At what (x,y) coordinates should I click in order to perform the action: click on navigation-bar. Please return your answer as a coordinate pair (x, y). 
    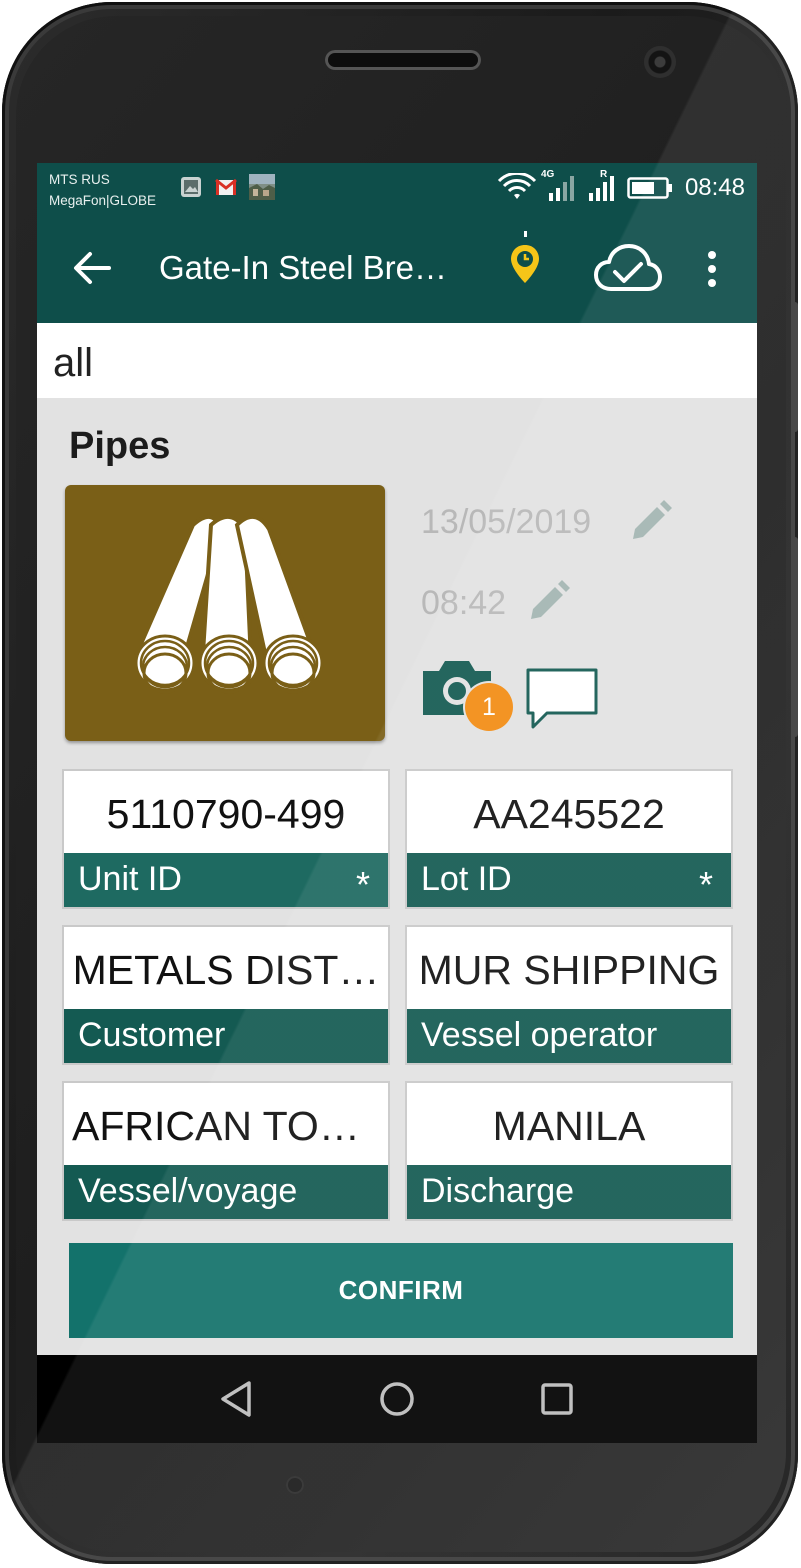
    Looking at the image, I should click on (397, 1399).